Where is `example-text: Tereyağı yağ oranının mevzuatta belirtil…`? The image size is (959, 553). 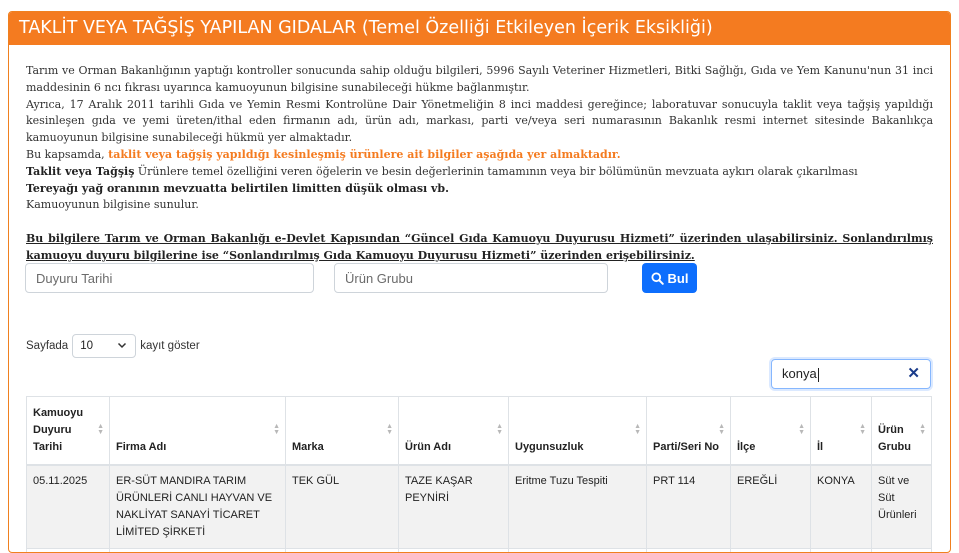
example-text: Tereyağı yağ oranının mevzuatta belirtil… is located at coordinates (237, 188).